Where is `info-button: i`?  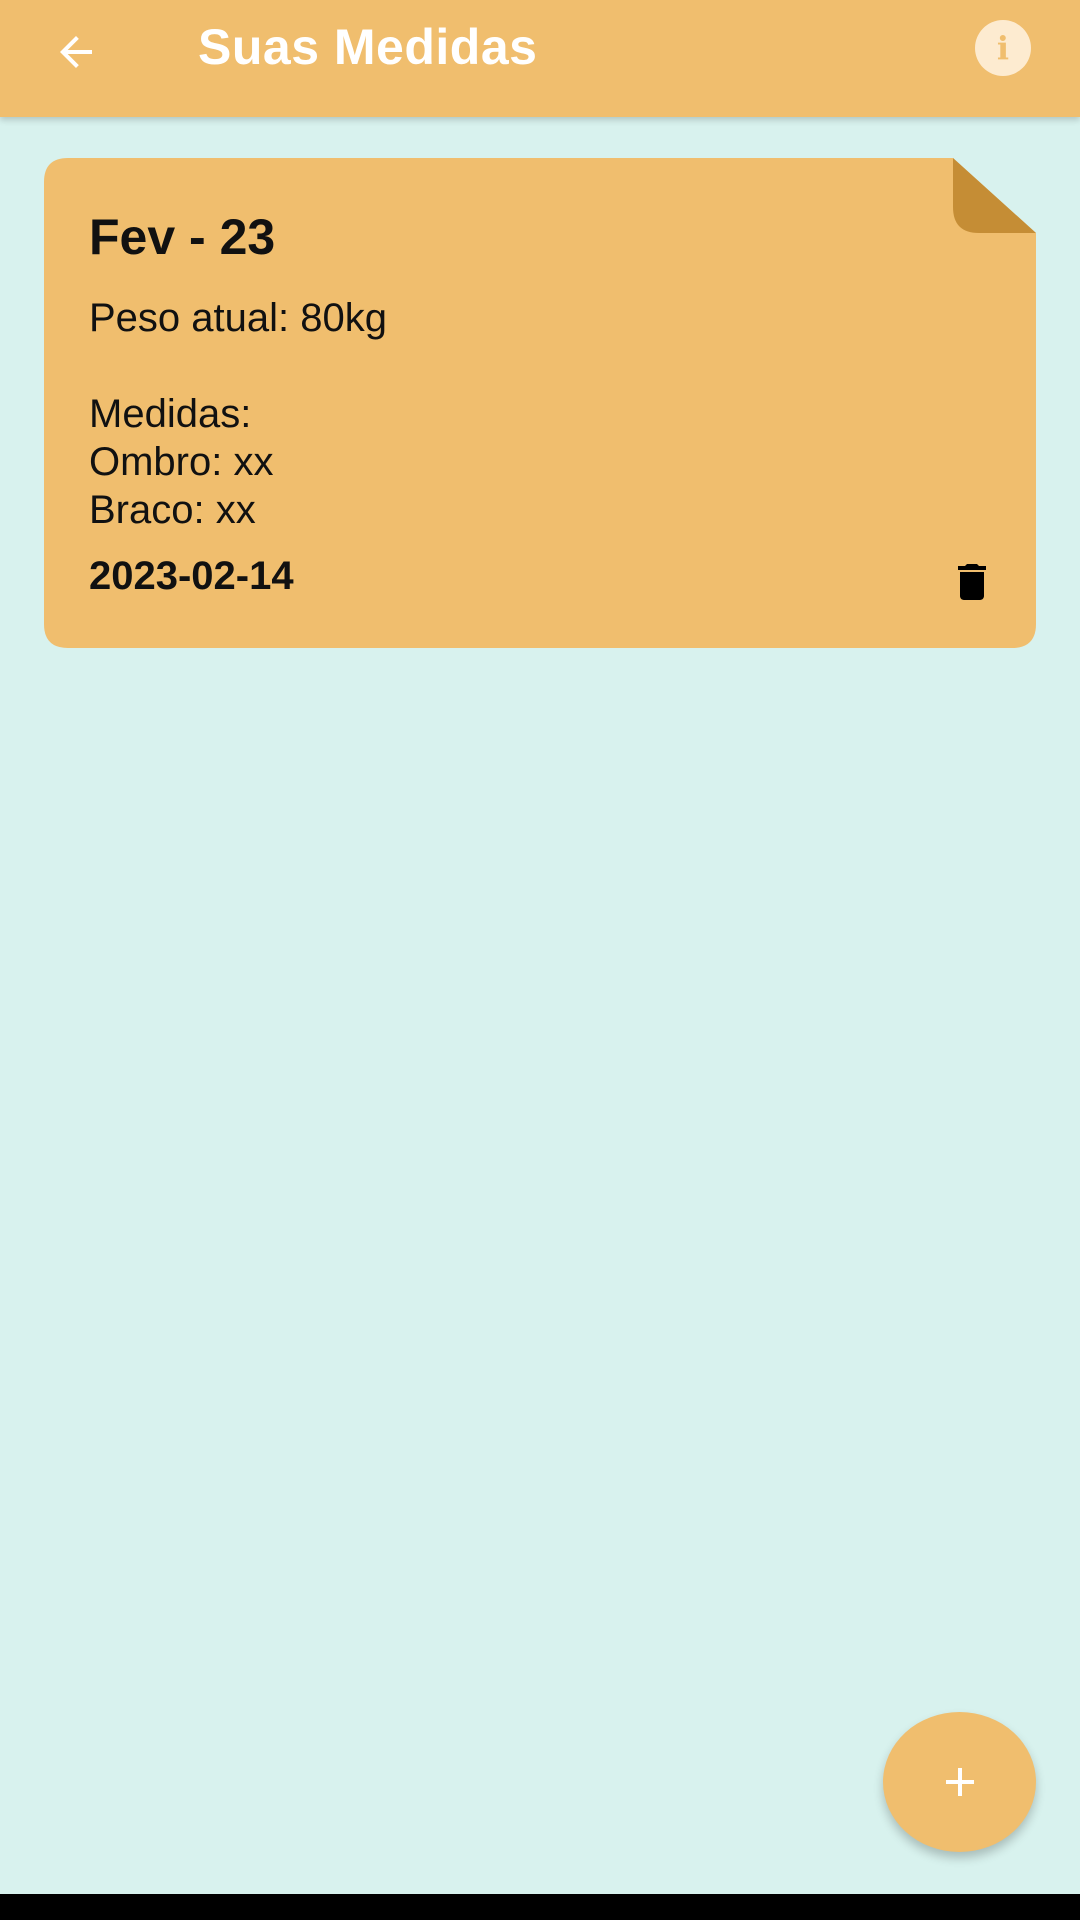 info-button: i is located at coordinates (1003, 48).